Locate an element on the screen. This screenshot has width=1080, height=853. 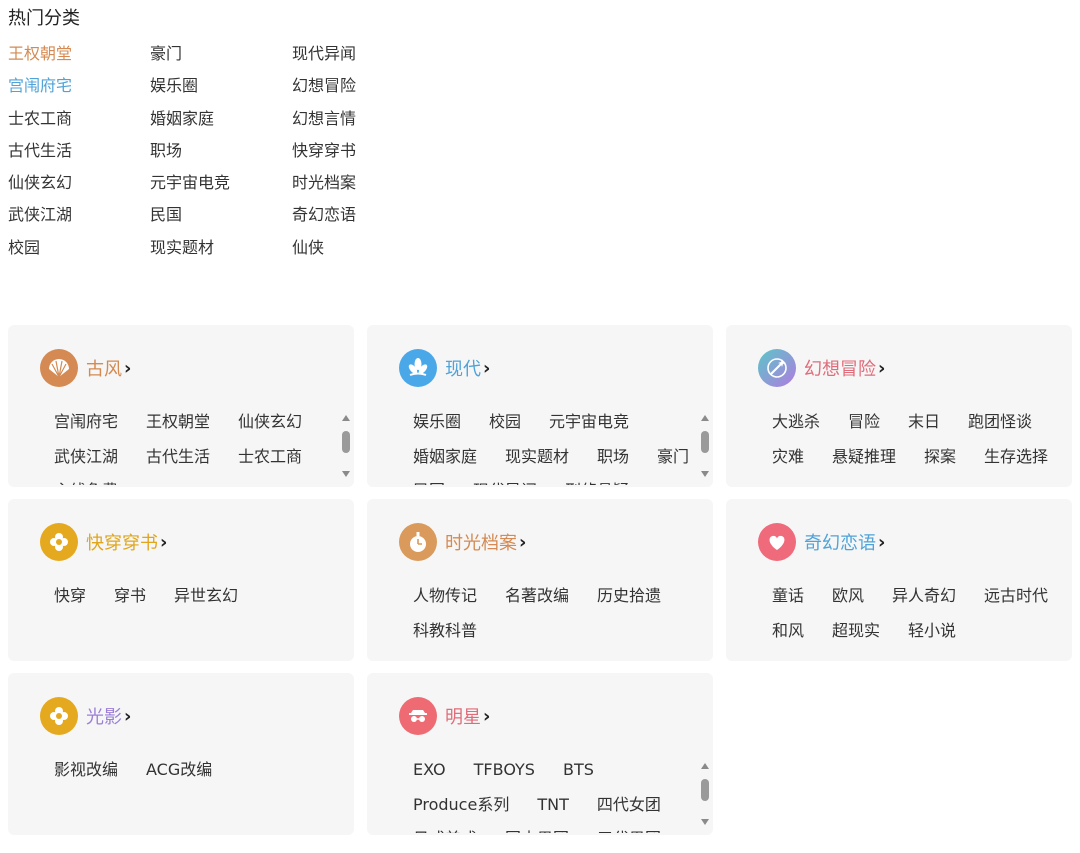
tag: BTS is located at coordinates (578, 770).